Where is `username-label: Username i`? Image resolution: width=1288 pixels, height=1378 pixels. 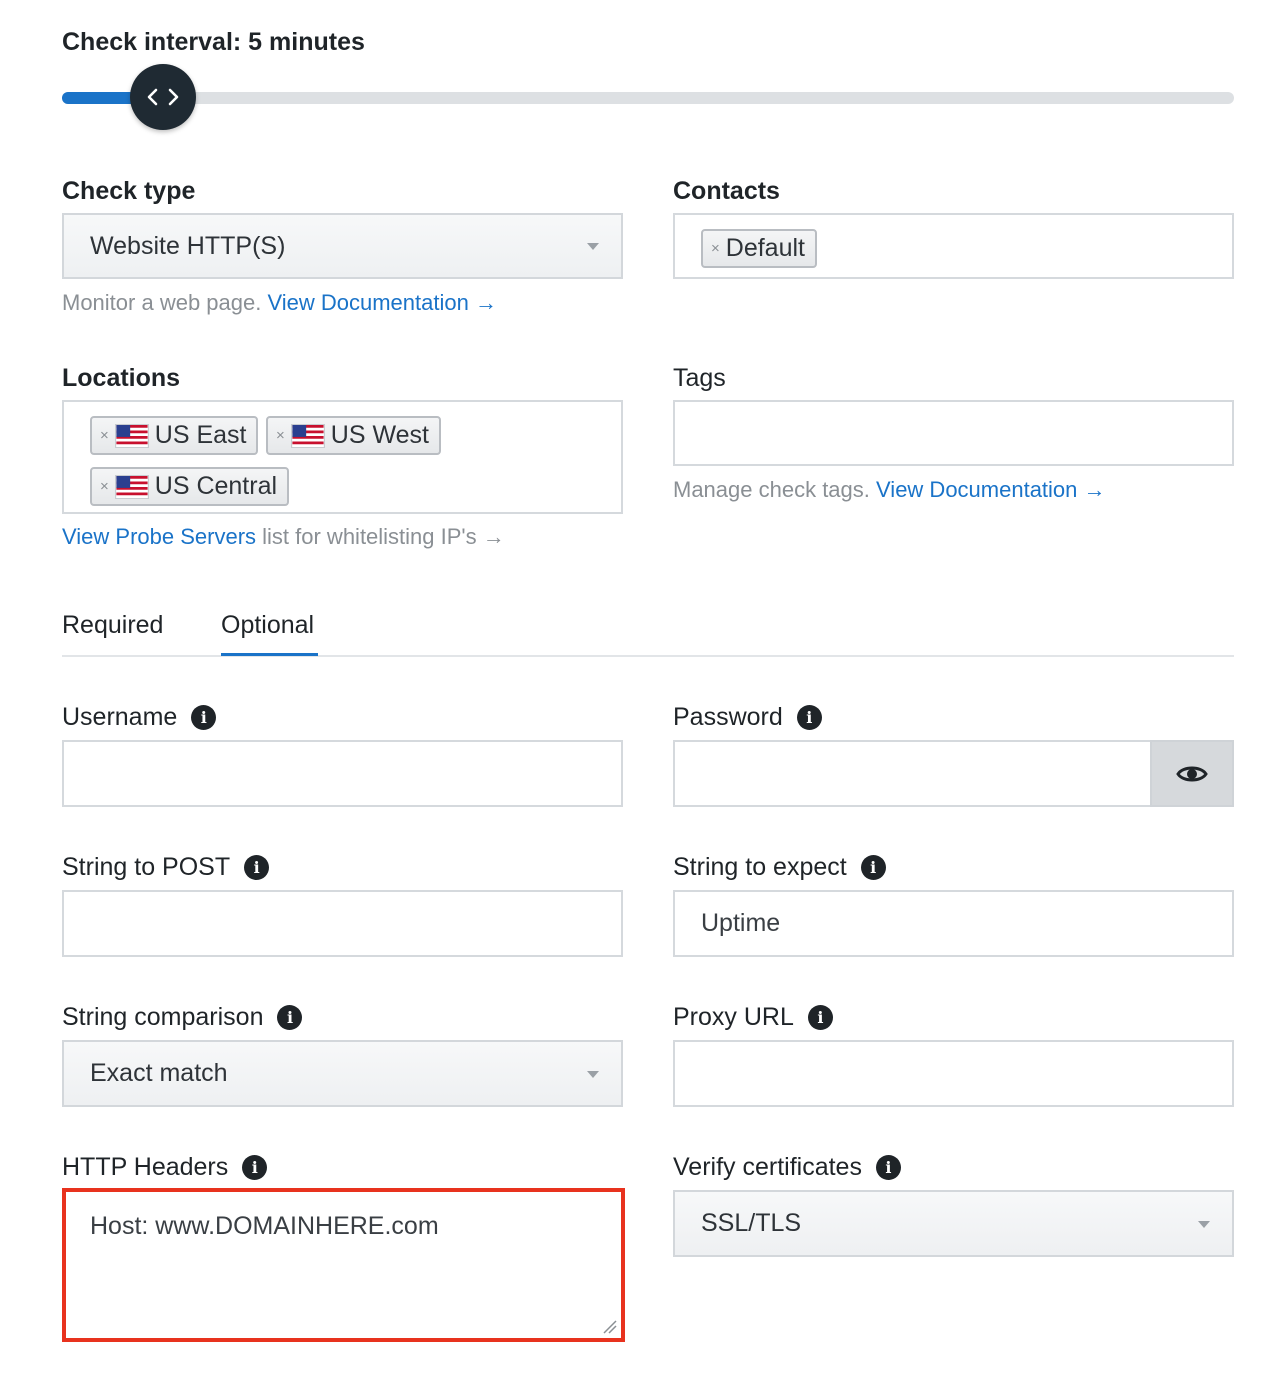
username-label: Username i is located at coordinates (139, 717).